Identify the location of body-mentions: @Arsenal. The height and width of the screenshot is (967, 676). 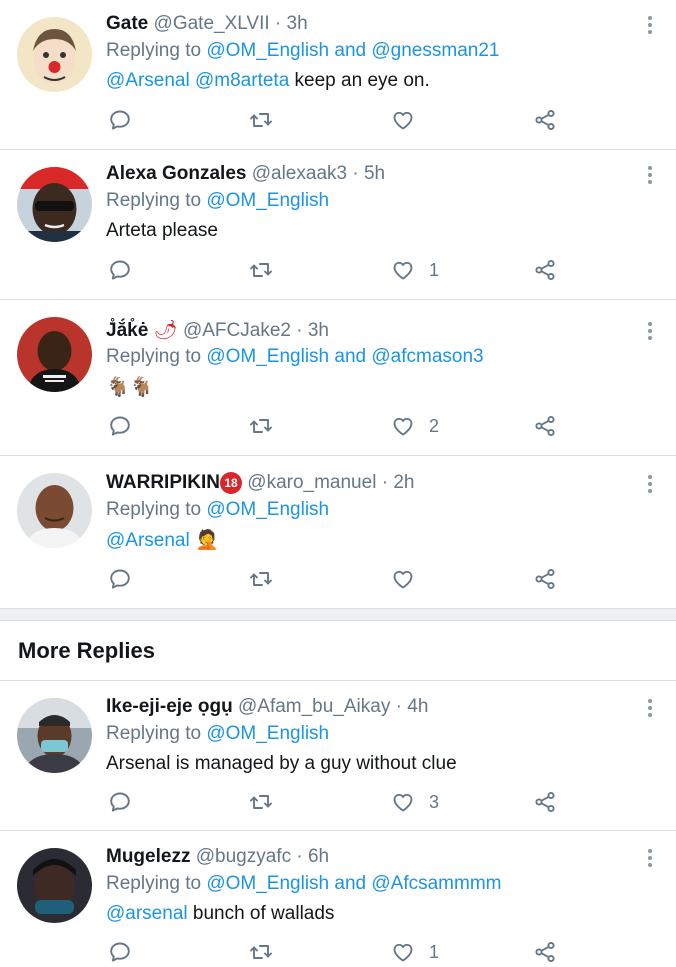
(148, 540).